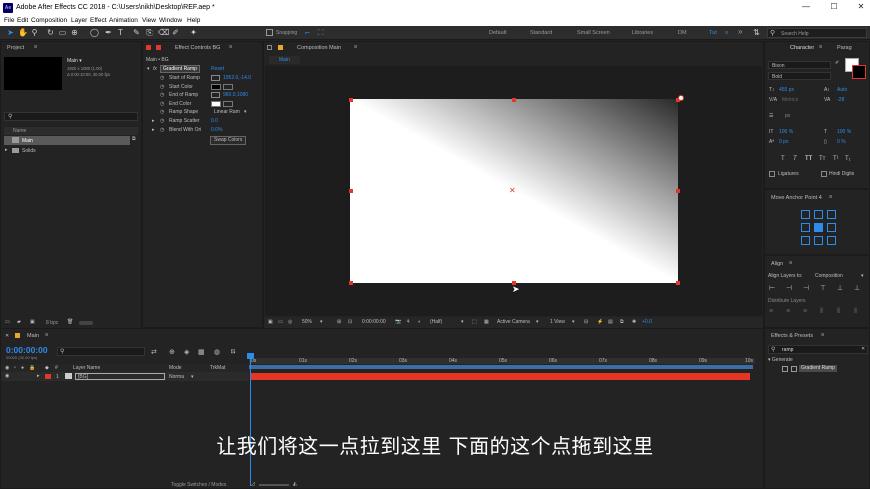  What do you see at coordinates (789, 288) in the screenshot?
I see `align-horizontal-center-icon: ⊣` at bounding box center [789, 288].